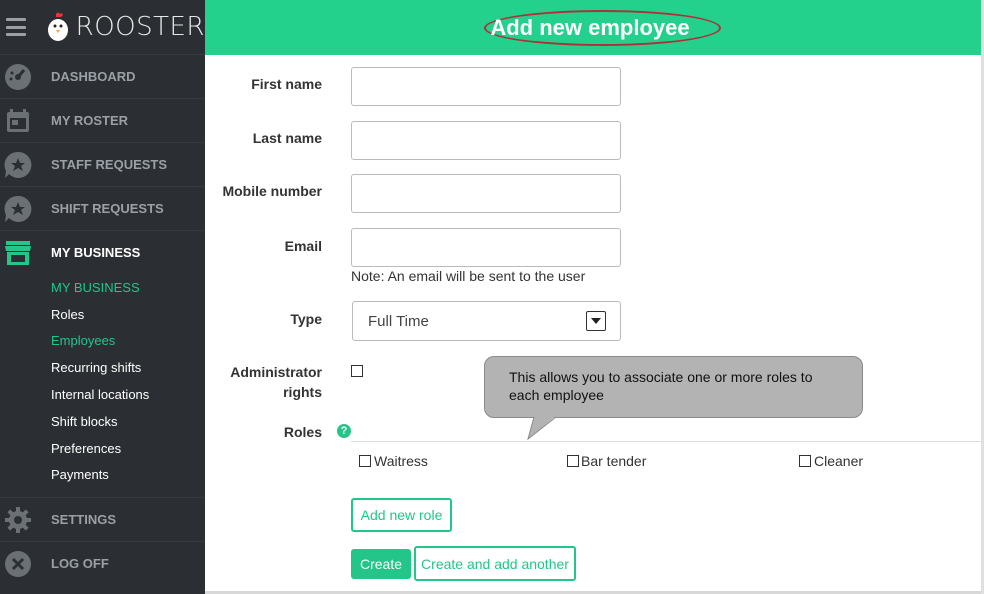 The image size is (984, 594). I want to click on divider, so click(666, 441).